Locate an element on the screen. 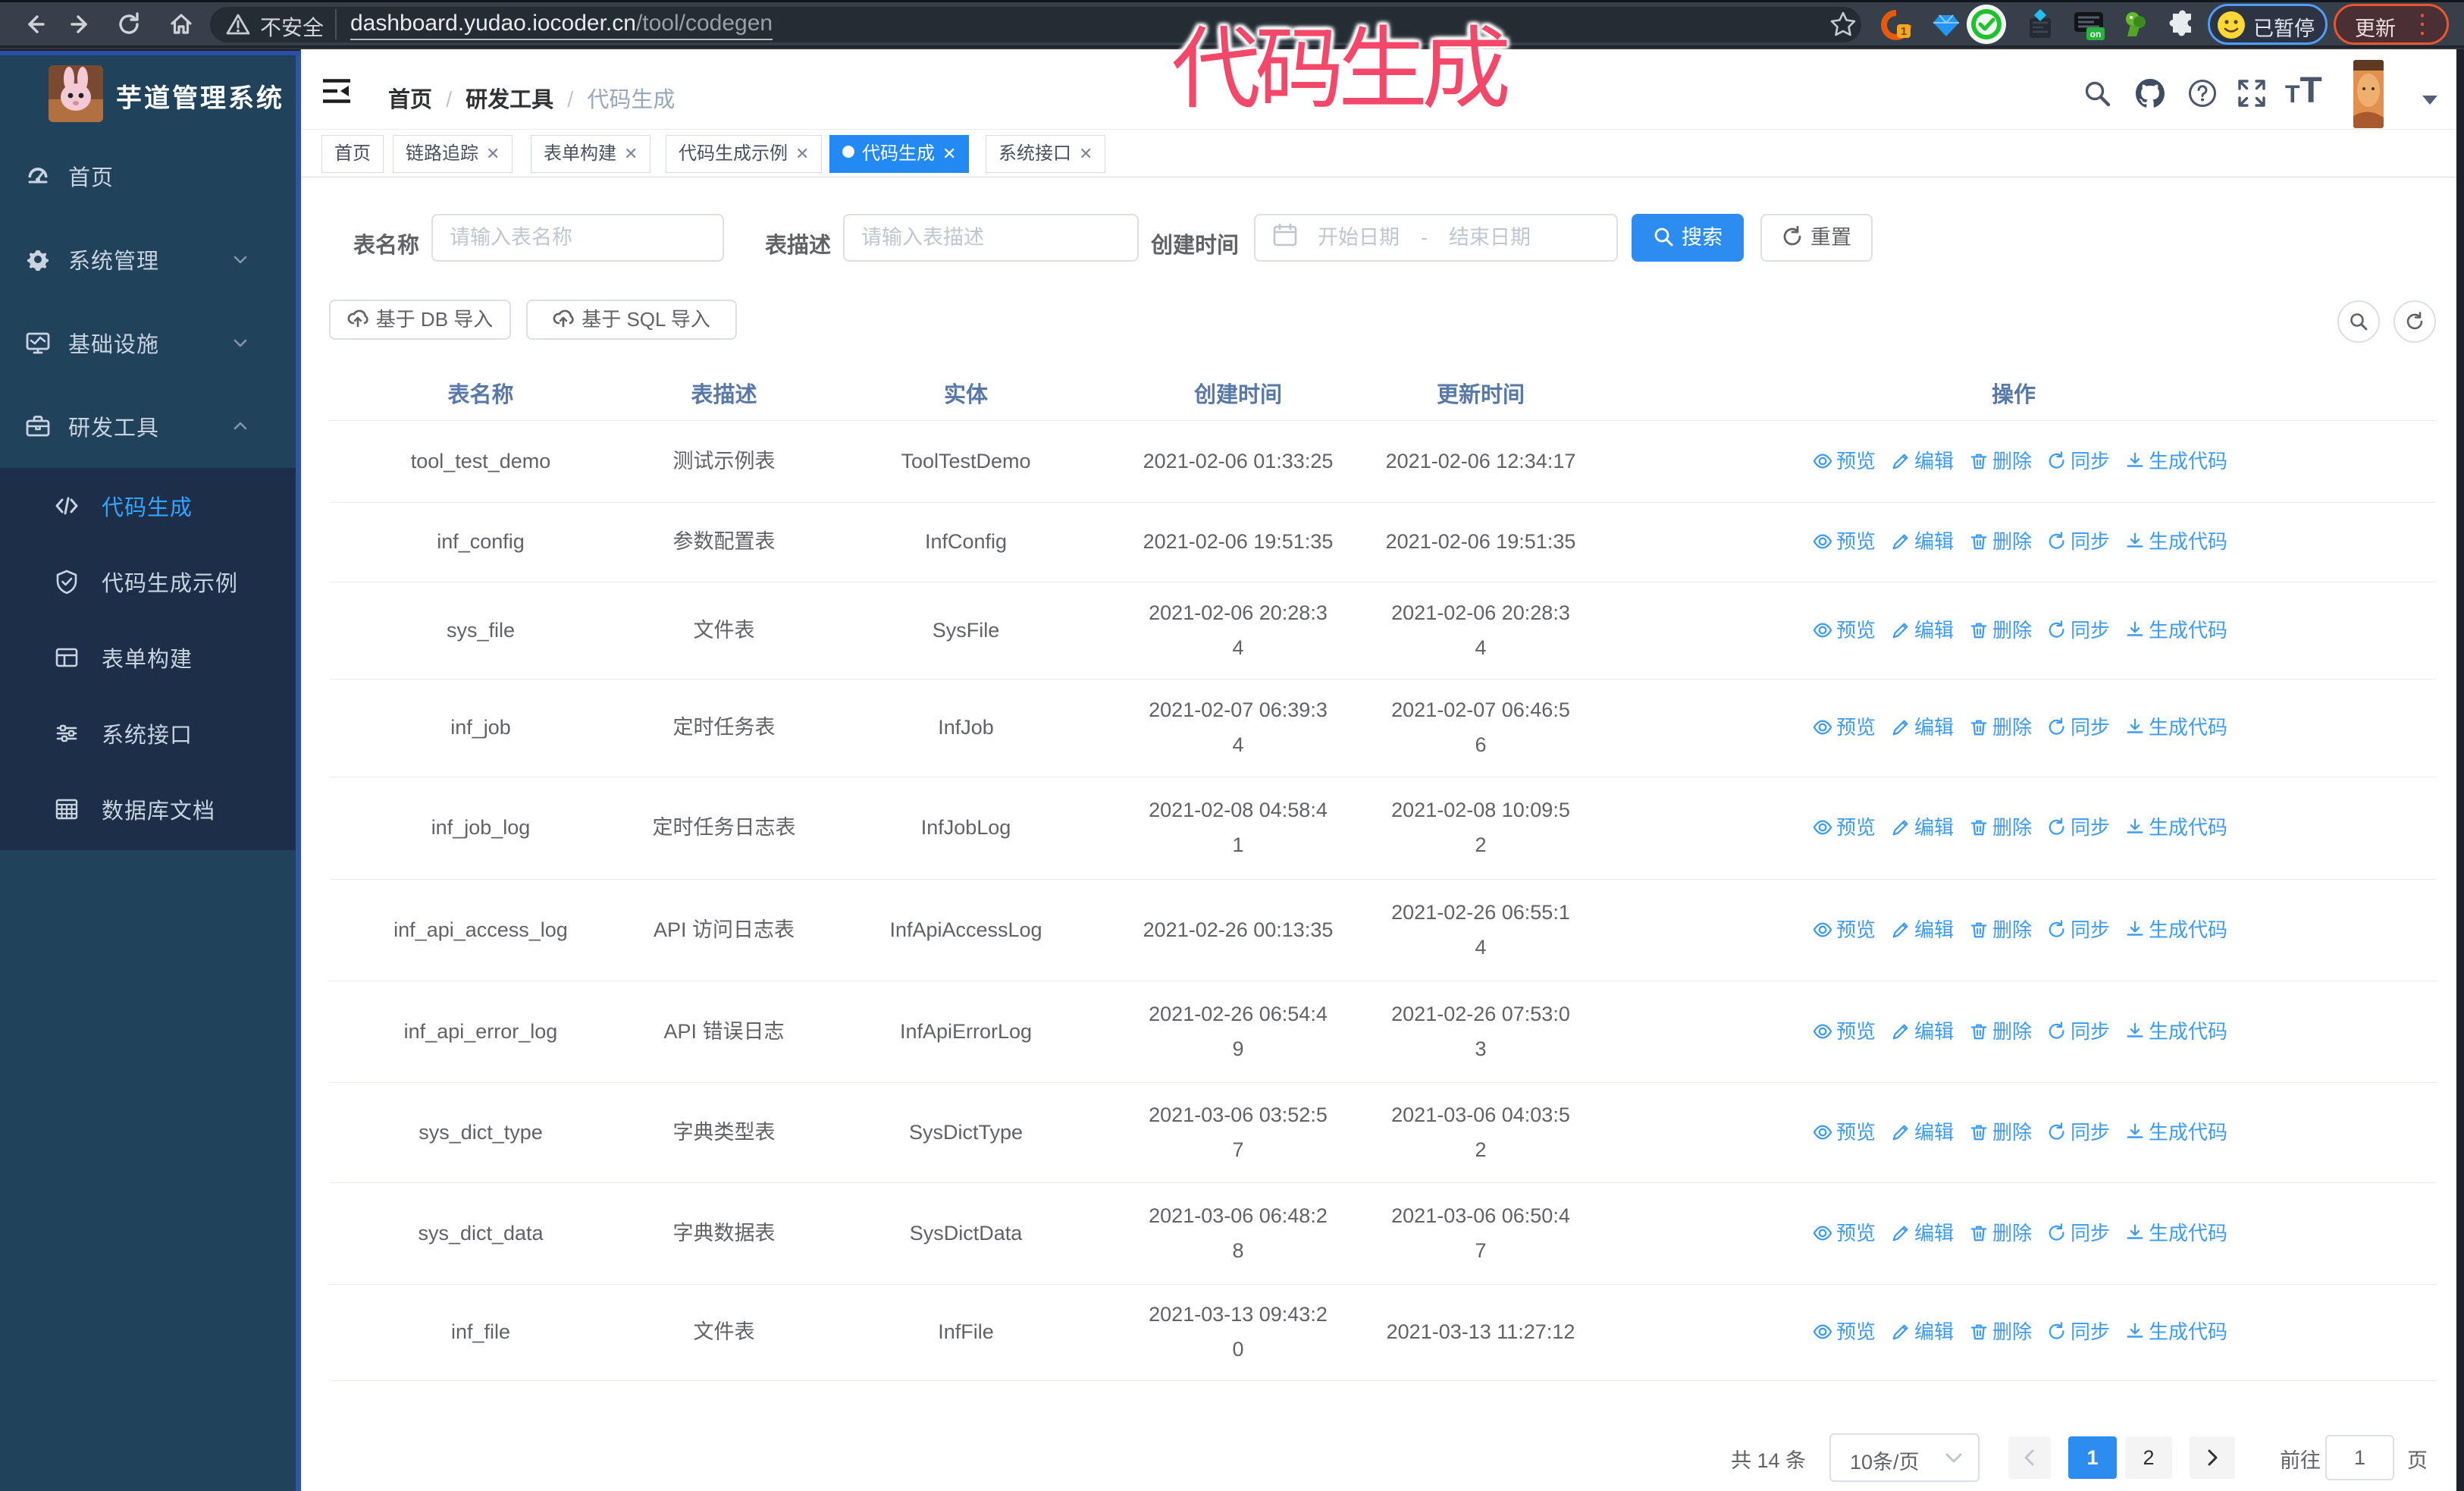 The width and height of the screenshot is (2464, 1491). svg-text: on is located at coordinates (2096, 34).